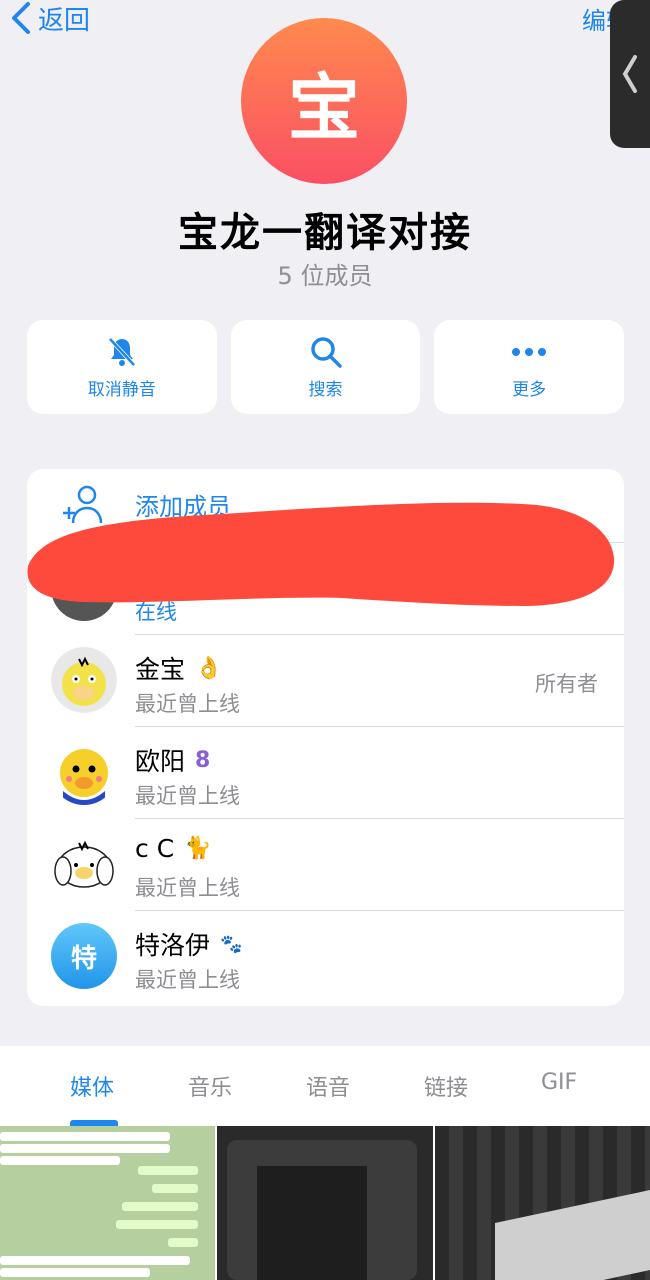  I want to click on tab-gif: GIF, so click(559, 1082).